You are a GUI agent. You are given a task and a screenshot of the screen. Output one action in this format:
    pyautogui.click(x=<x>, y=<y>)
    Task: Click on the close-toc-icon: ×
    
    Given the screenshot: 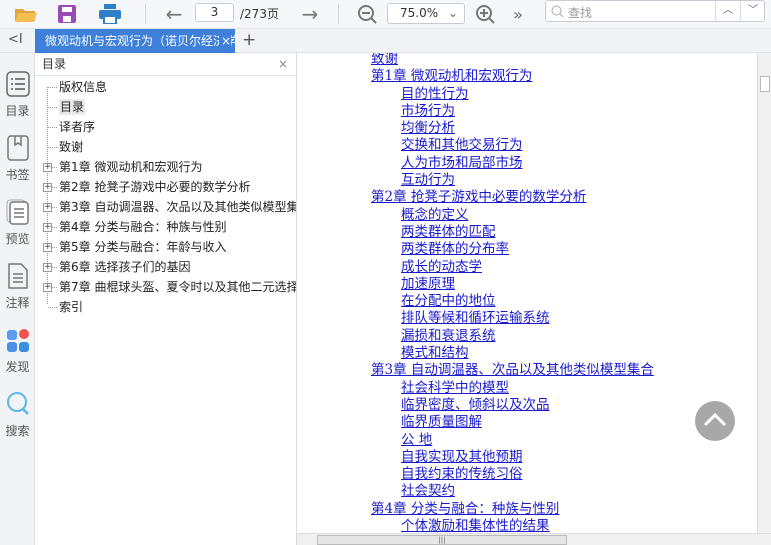 What is the action you would take?
    pyautogui.click(x=283, y=64)
    